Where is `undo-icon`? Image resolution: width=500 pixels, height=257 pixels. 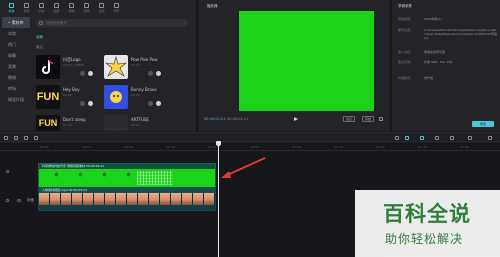 undo-icon is located at coordinates (16, 138).